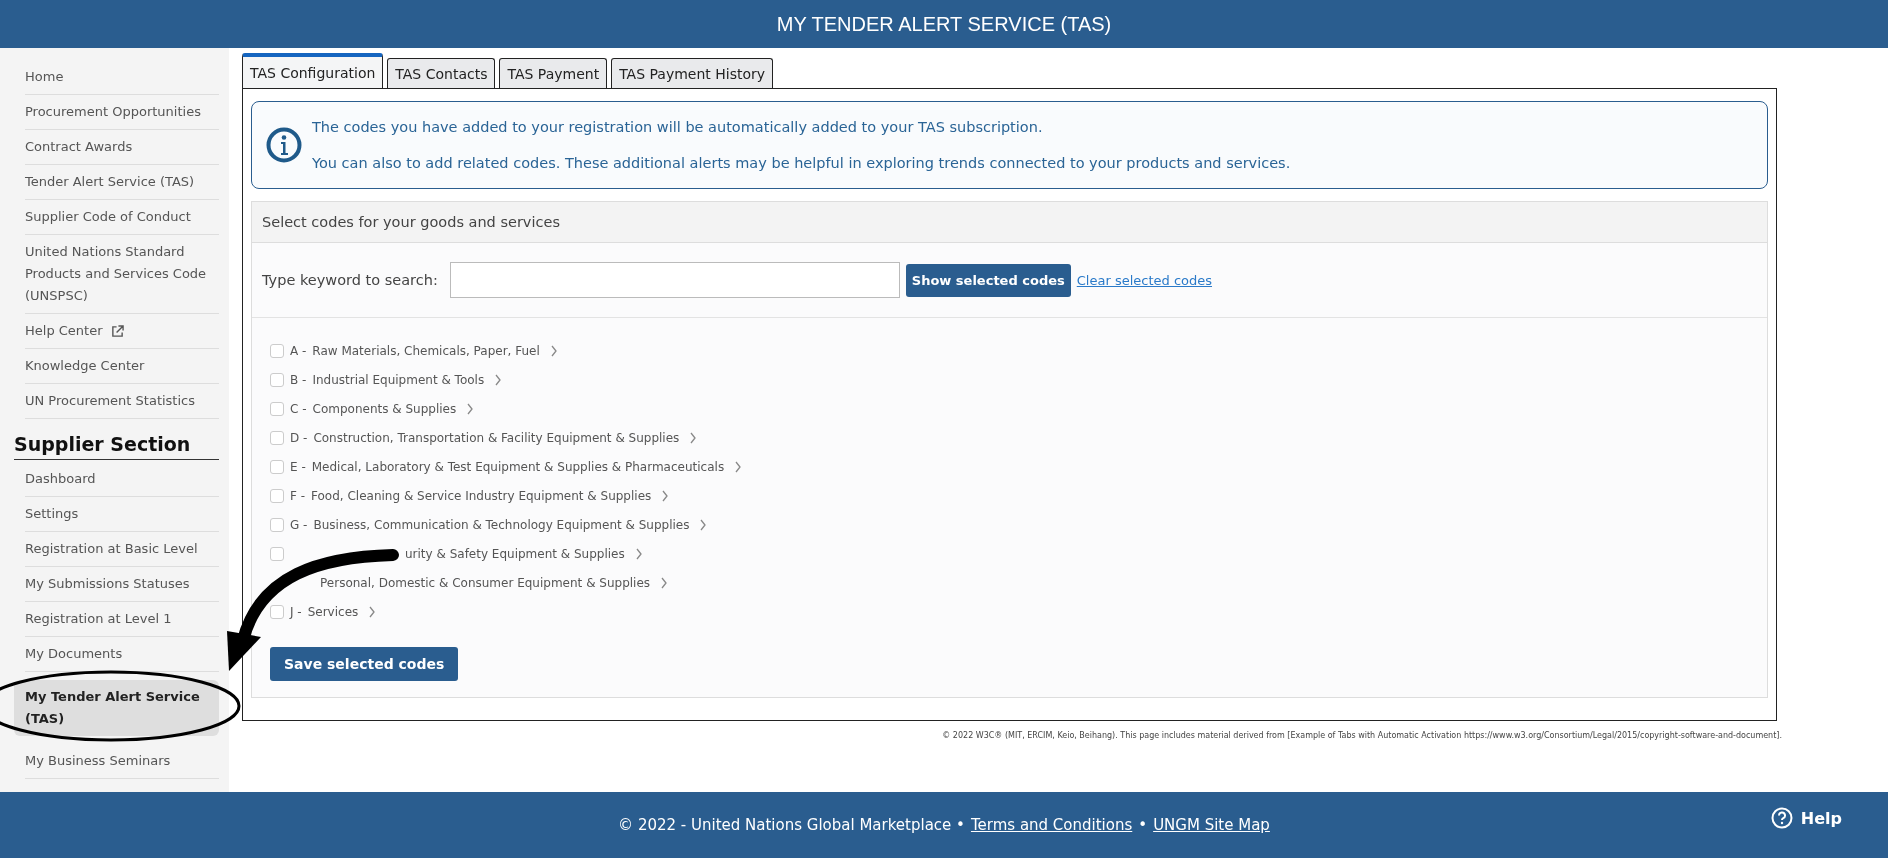 The height and width of the screenshot is (858, 1888). What do you see at coordinates (116, 446) in the screenshot?
I see `section-title: Supplier Section` at bounding box center [116, 446].